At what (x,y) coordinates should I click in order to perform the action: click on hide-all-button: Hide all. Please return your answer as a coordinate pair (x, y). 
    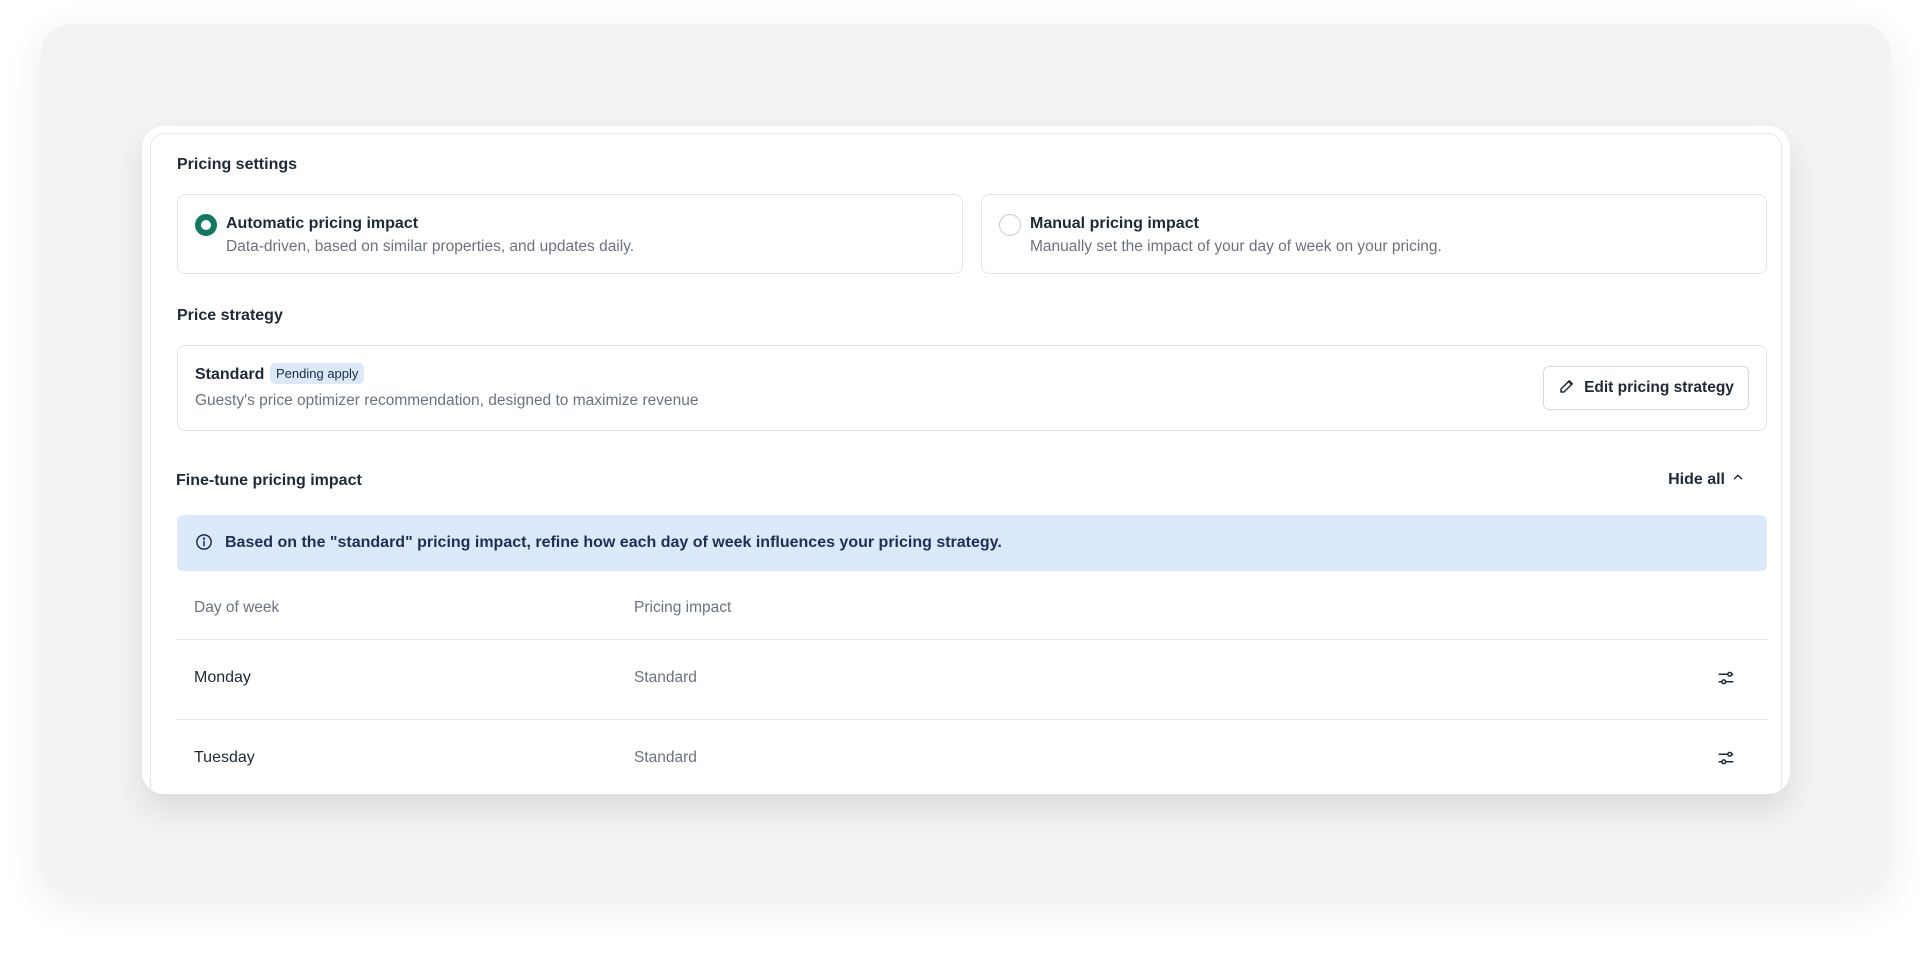
    Looking at the image, I should click on (1706, 479).